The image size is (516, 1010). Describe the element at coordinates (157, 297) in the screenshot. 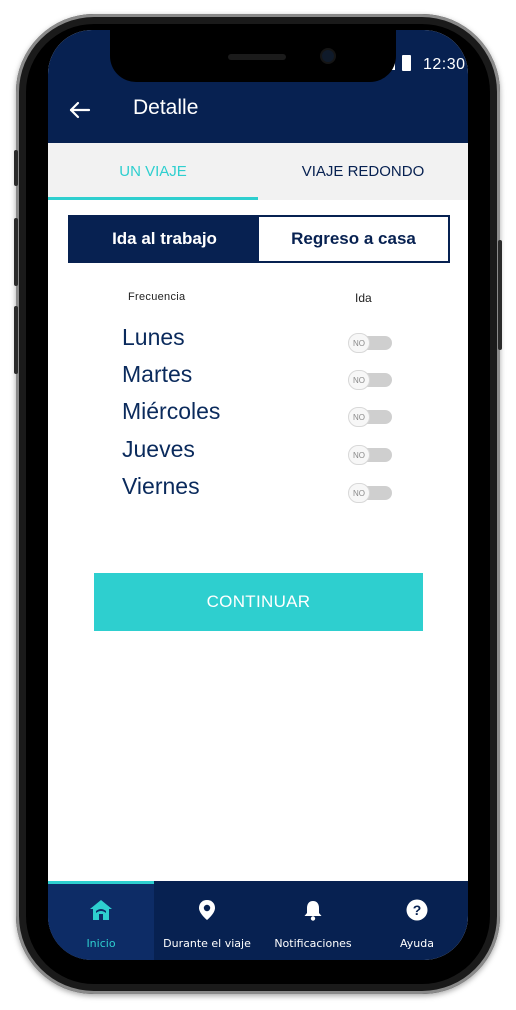

I see `frequency-label: Frecuencia` at that location.